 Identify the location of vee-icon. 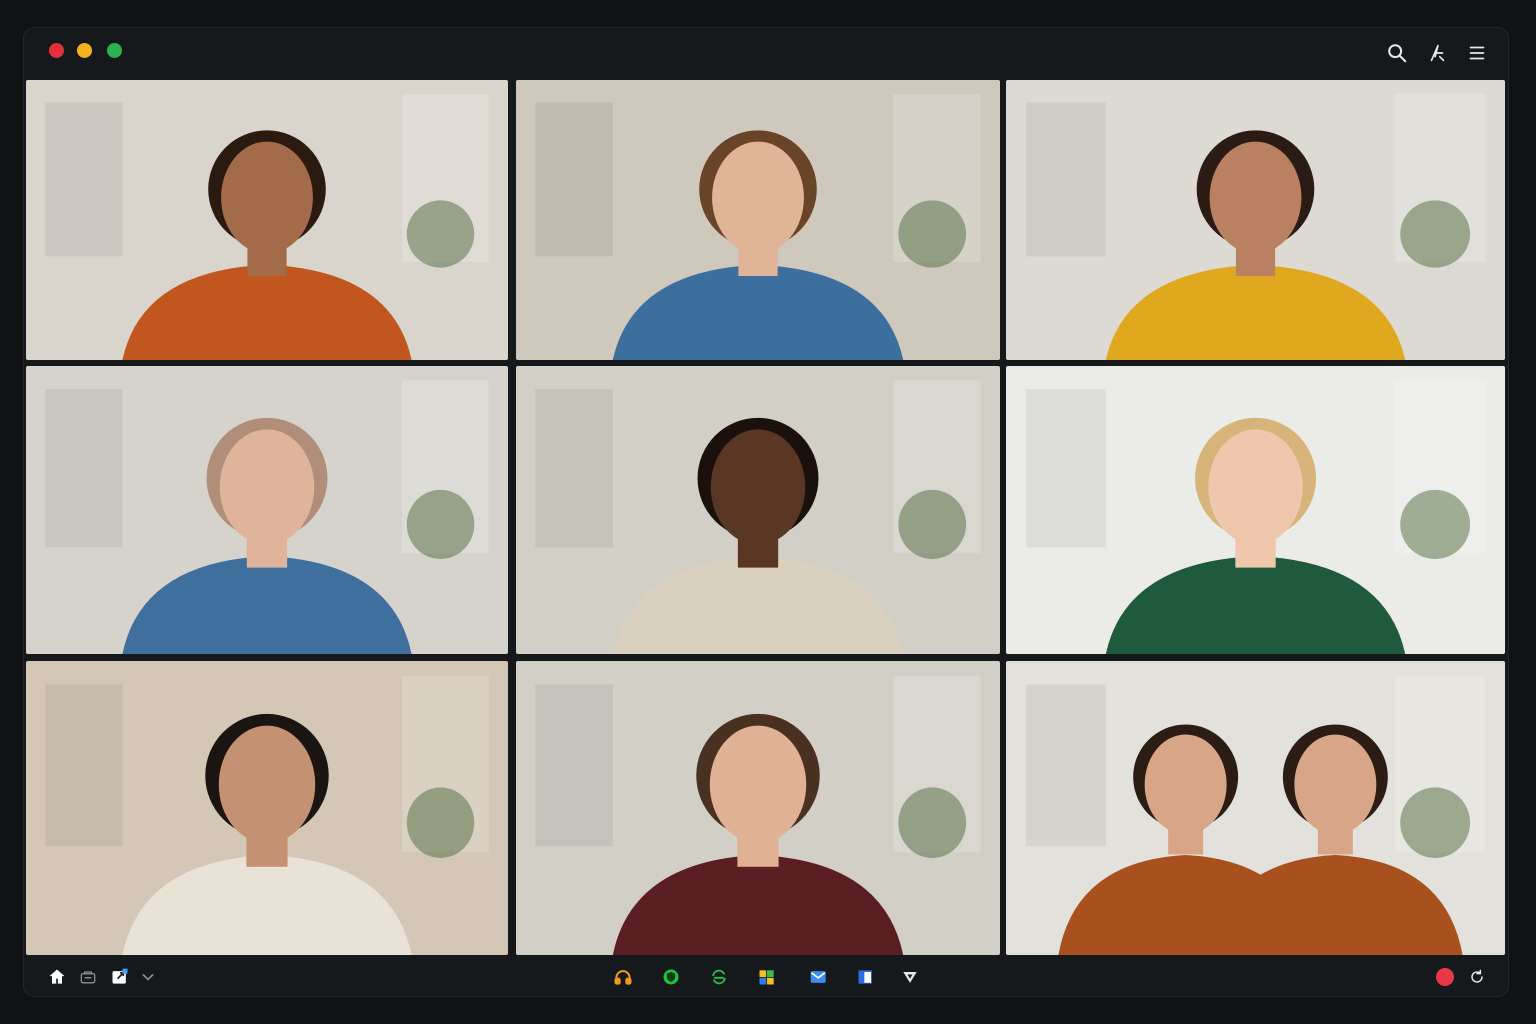
(910, 977).